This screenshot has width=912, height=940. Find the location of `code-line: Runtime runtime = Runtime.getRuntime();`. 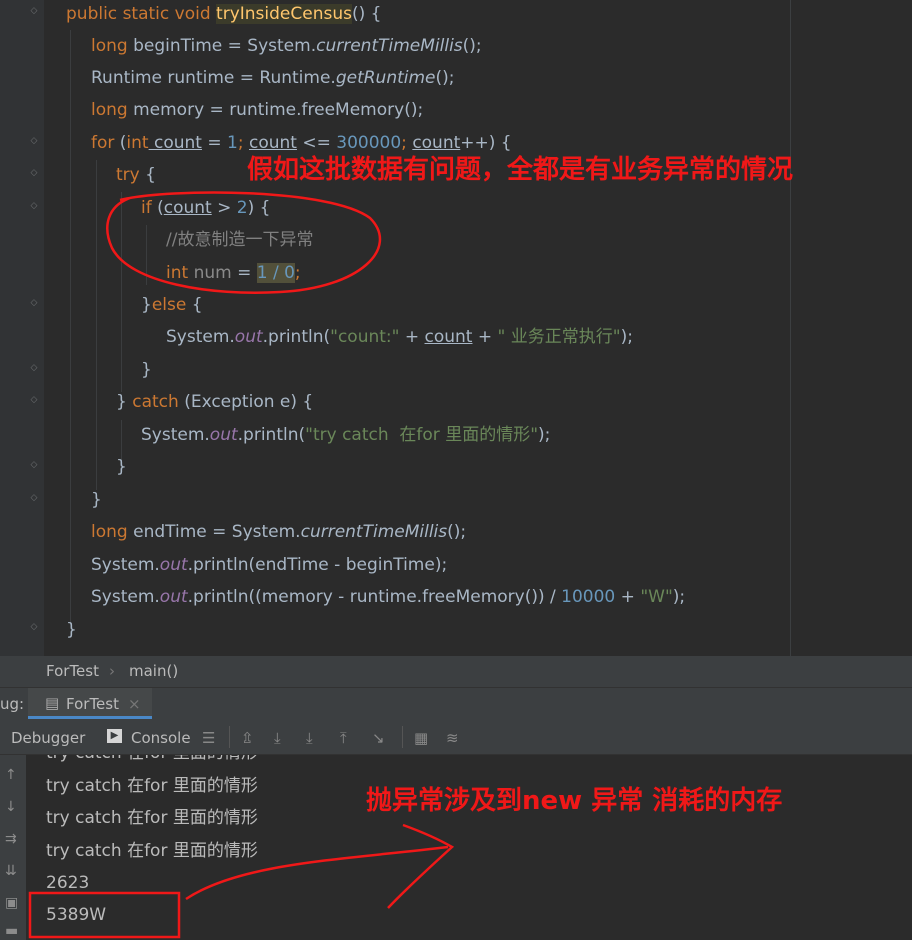

code-line: Runtime runtime = Runtime.getRuntime(); is located at coordinates (273, 78).